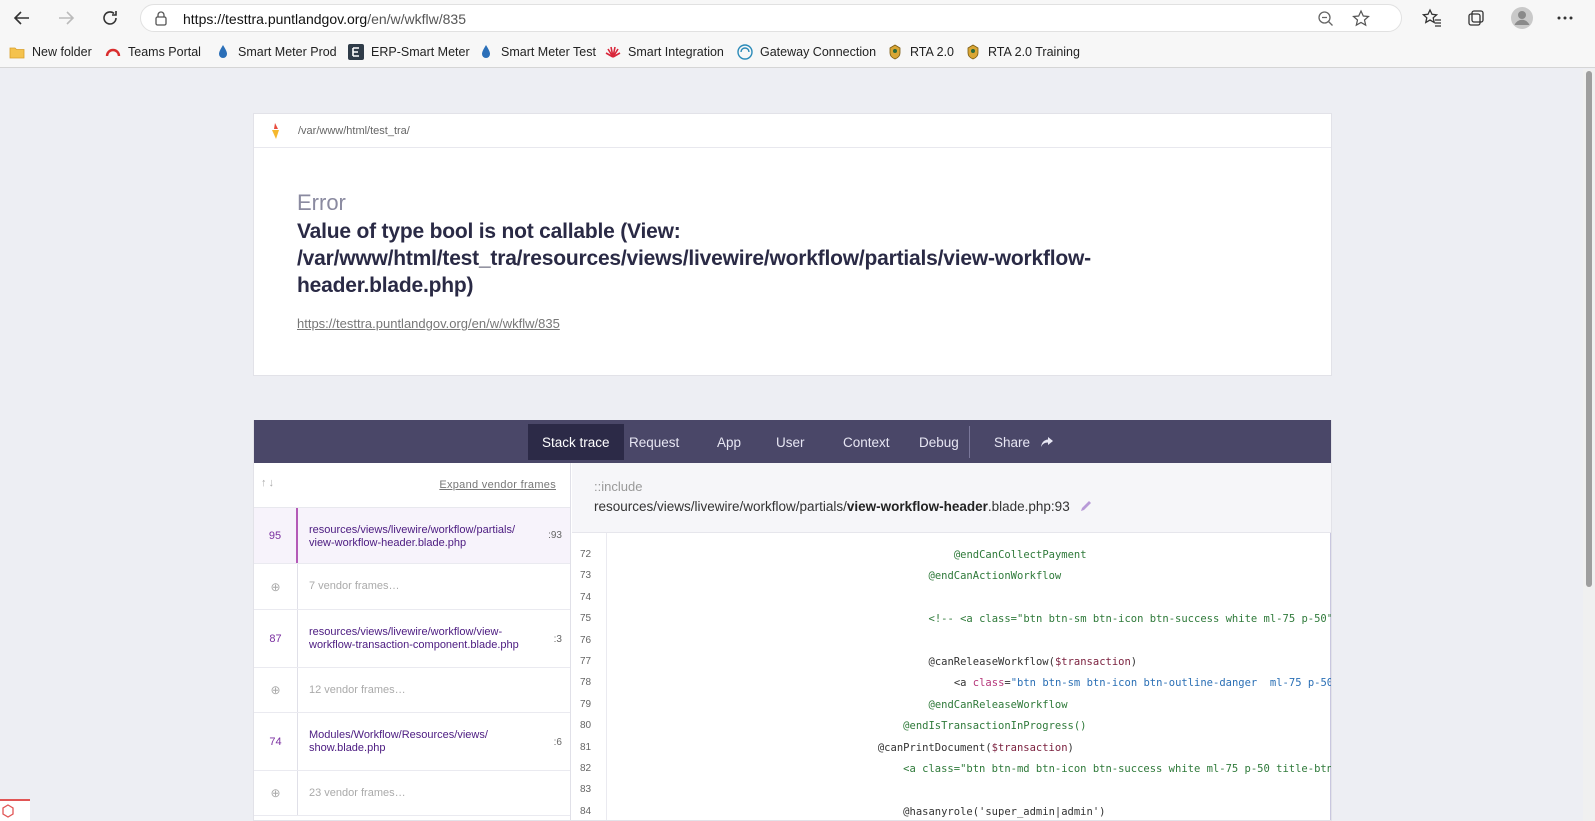  What do you see at coordinates (22, 18) in the screenshot?
I see `back-button` at bounding box center [22, 18].